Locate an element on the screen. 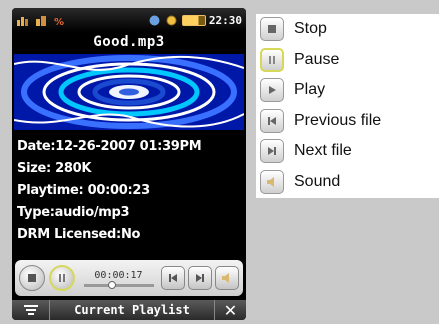 The height and width of the screenshot is (324, 439). sound-button is located at coordinates (227, 278).